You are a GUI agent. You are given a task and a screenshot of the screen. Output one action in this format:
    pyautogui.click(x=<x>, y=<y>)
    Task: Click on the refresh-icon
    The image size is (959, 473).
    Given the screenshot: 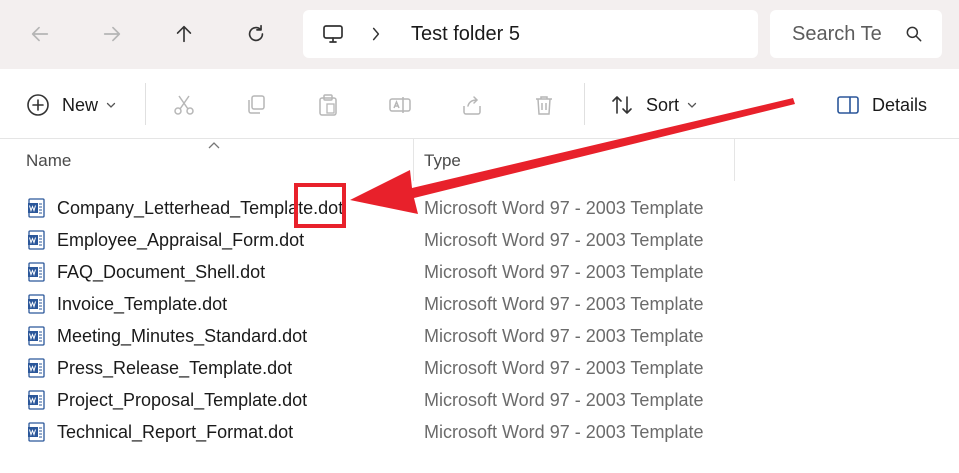 What is the action you would take?
    pyautogui.click(x=256, y=33)
    